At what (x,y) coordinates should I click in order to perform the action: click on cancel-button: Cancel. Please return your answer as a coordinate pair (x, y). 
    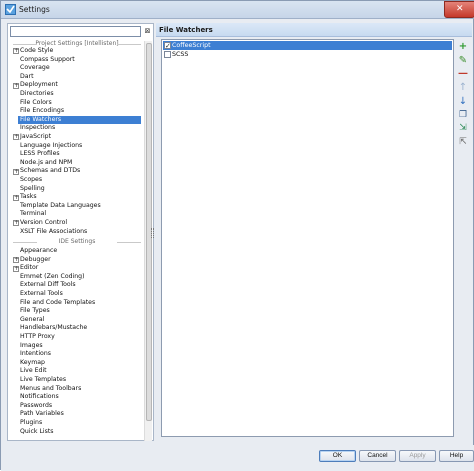
    Looking at the image, I should click on (377, 456).